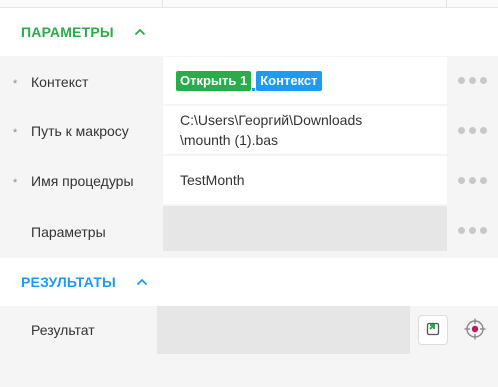  What do you see at coordinates (80, 131) in the screenshot?
I see `param-label-macro-path: Путь к макросу` at bounding box center [80, 131].